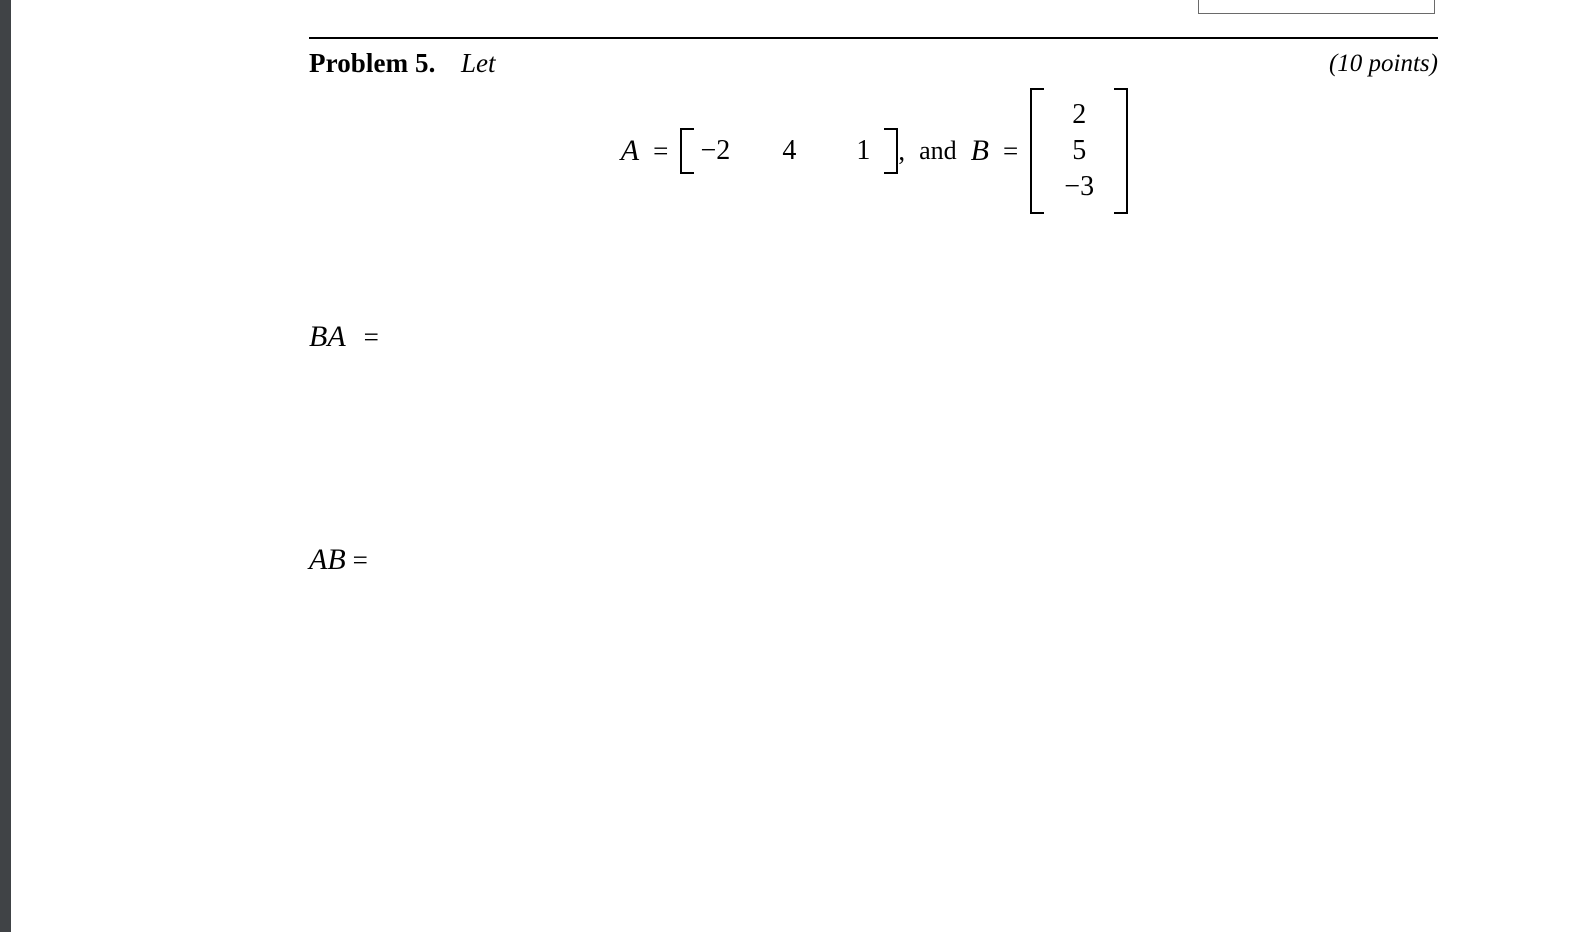 The width and height of the screenshot is (1592, 932). What do you see at coordinates (873, 70) in the screenshot?
I see `problem-header: Problem 5. Let (10 points)` at bounding box center [873, 70].